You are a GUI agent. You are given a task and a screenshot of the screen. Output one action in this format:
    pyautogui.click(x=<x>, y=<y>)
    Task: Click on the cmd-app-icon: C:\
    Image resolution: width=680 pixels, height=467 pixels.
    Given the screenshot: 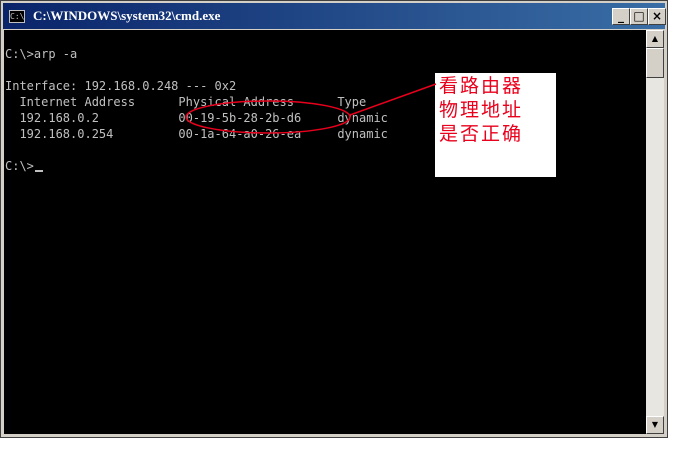 What is the action you would take?
    pyautogui.click(x=17, y=16)
    